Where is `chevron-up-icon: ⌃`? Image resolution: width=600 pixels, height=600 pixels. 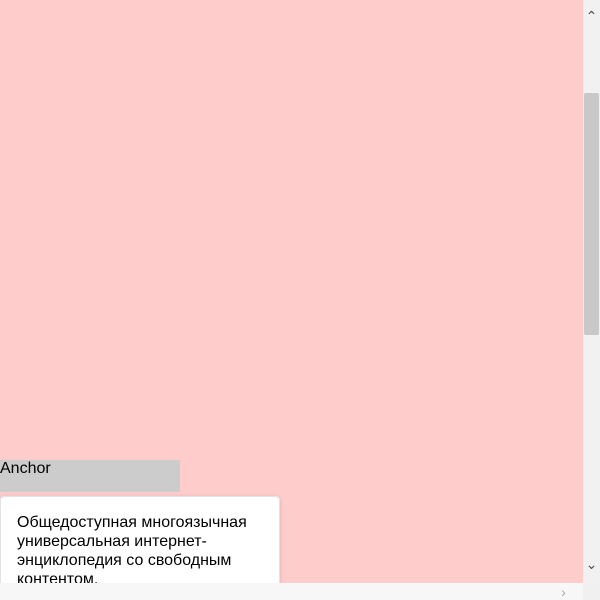 chevron-up-icon: ⌃ is located at coordinates (591, 16).